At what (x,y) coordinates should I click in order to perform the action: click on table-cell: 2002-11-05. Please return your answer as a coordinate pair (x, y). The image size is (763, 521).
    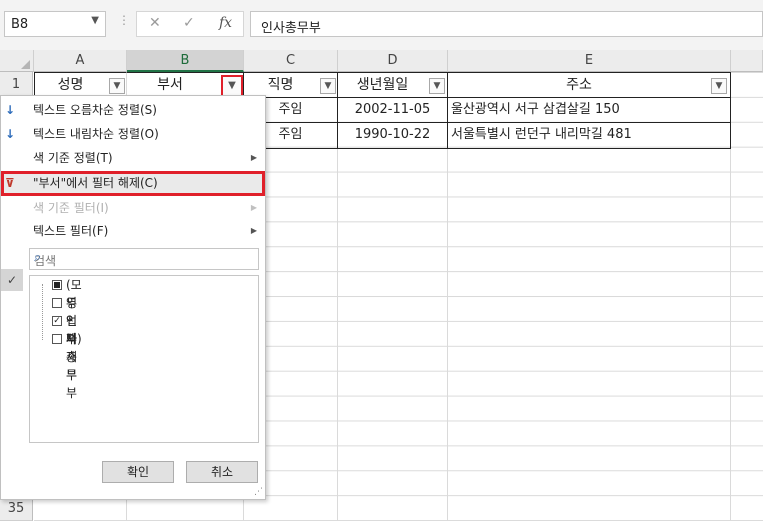
    Looking at the image, I should click on (393, 110).